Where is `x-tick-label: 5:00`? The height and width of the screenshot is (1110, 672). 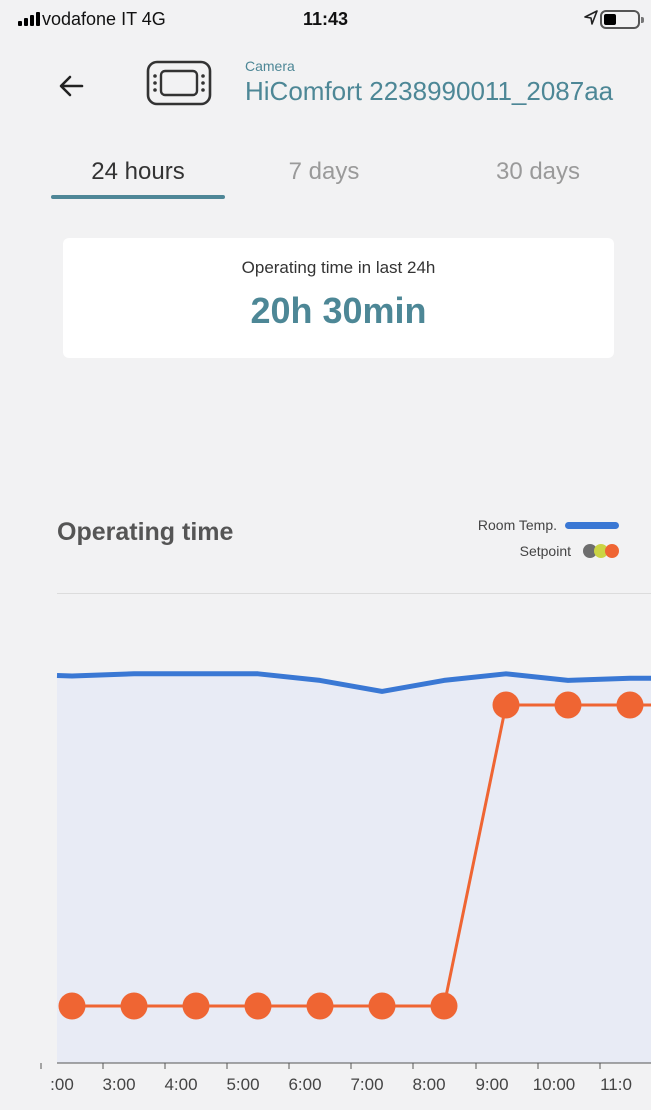
x-tick-label: 5:00 is located at coordinates (242, 1084).